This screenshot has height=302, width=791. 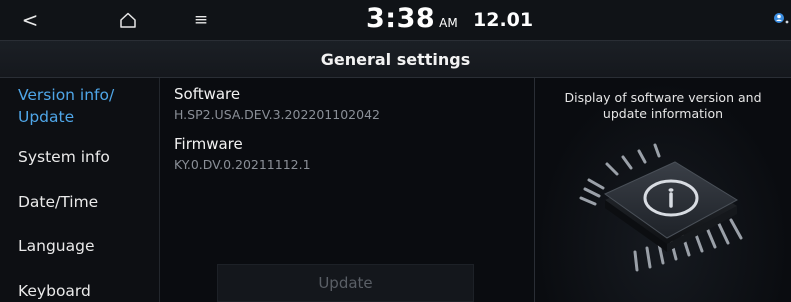 I want to click on sidebar-item-label: Version info/ Update, so click(x=66, y=106).